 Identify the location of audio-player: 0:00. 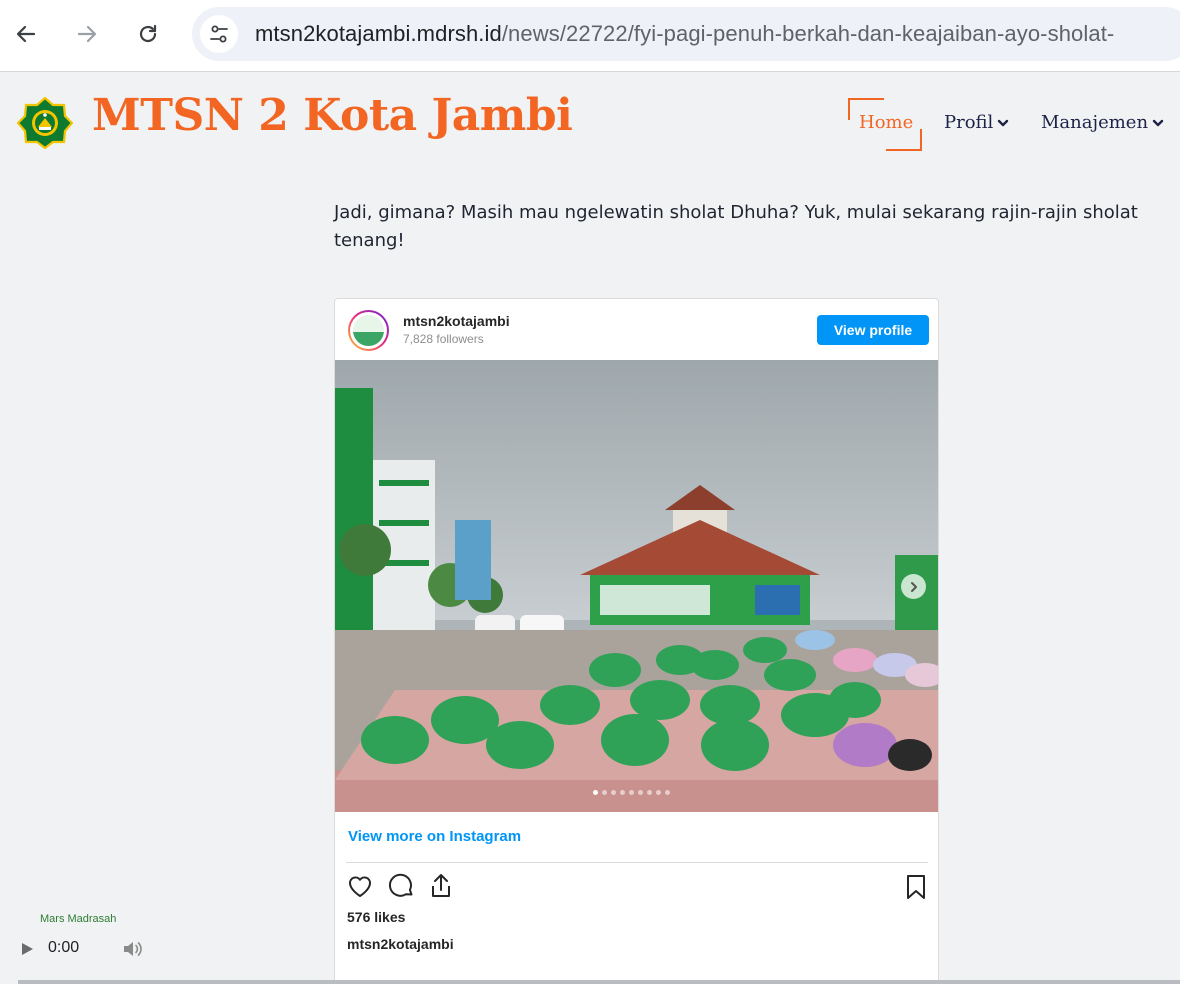
(94, 949).